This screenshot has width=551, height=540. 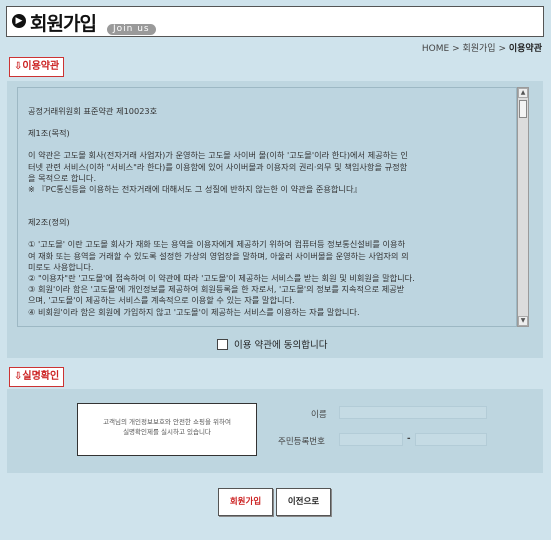 I want to click on page-title: 회원가입, so click(x=63, y=24).